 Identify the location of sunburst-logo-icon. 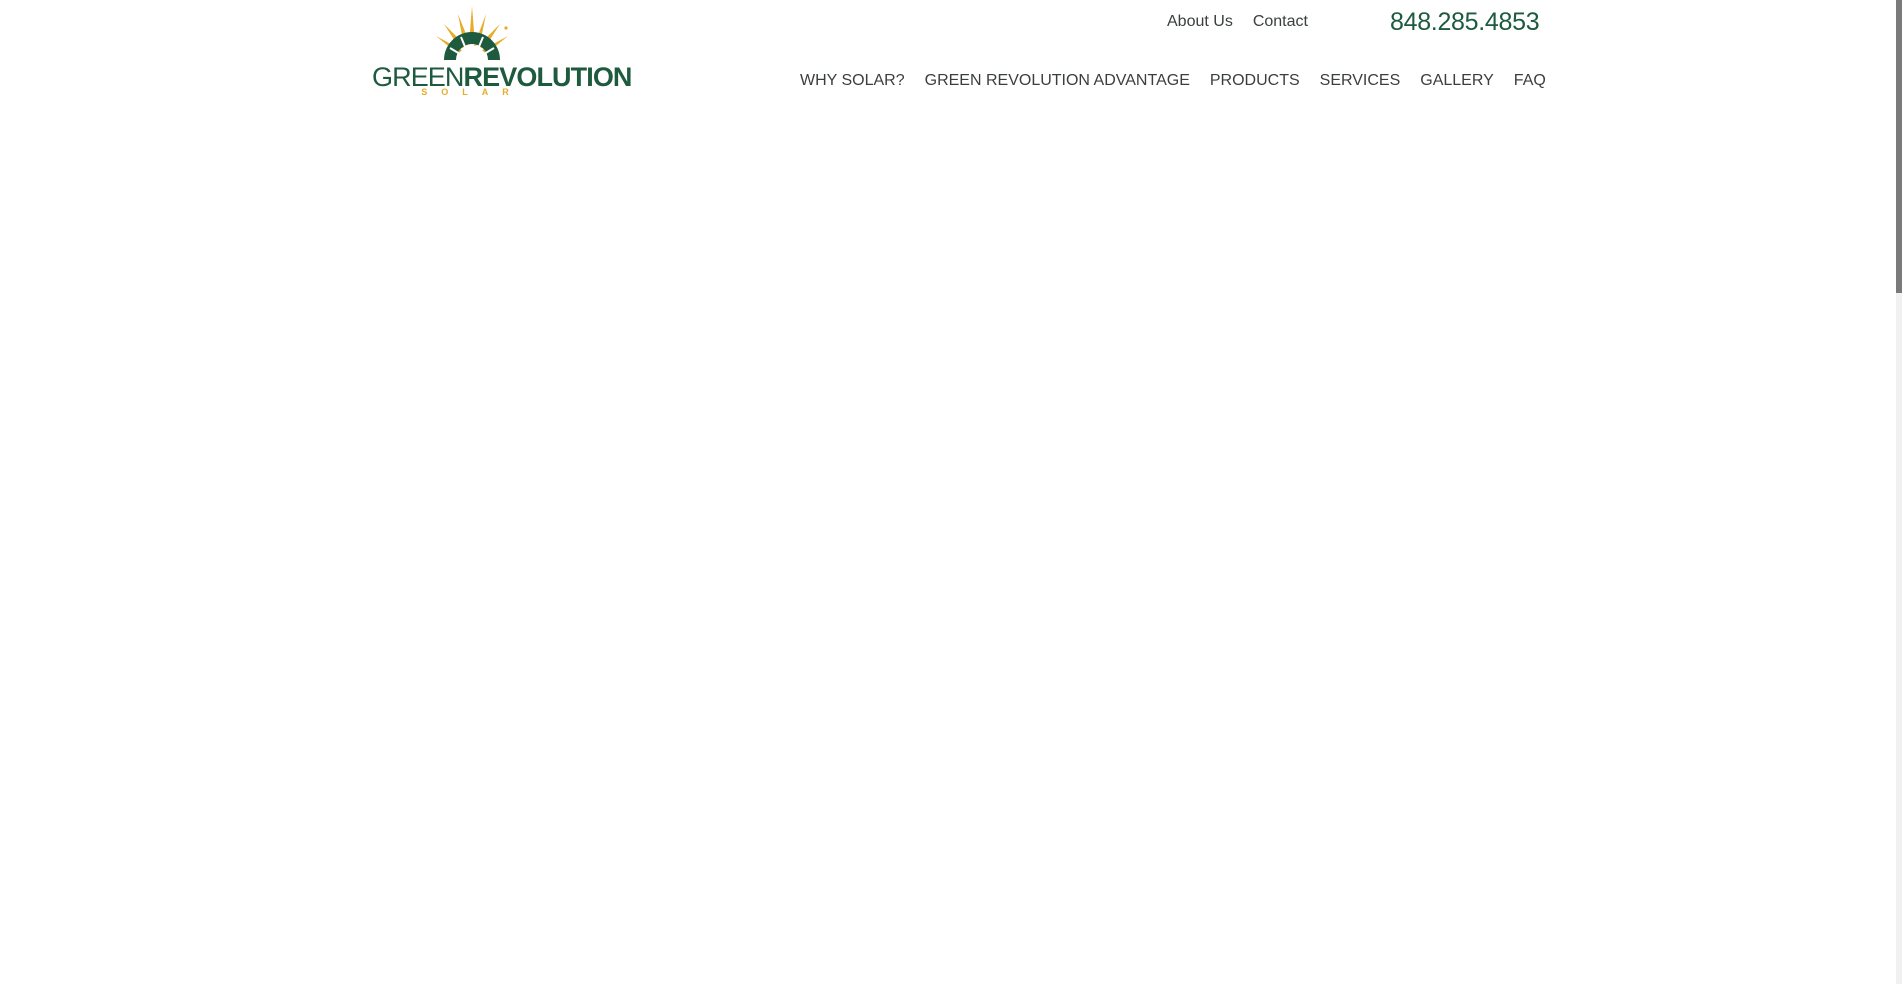
(472, 33).